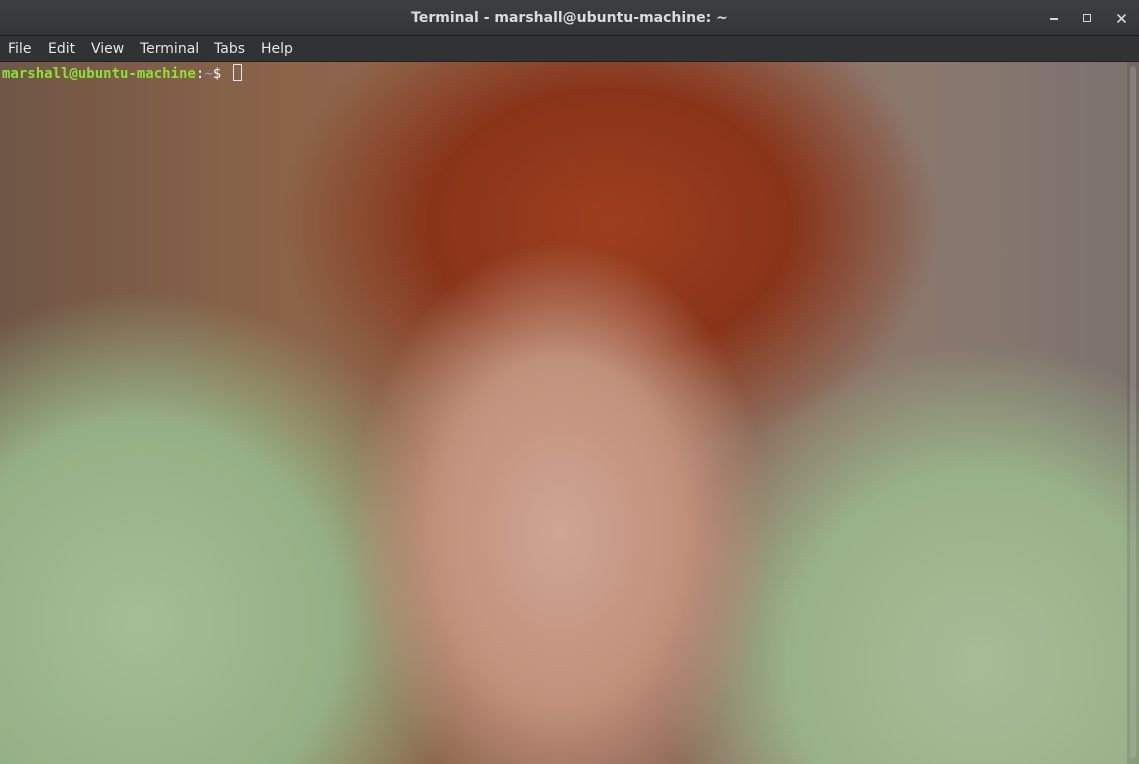 Image resolution: width=1139 pixels, height=764 pixels. I want to click on scrollbar-thumb, so click(1133, 412).